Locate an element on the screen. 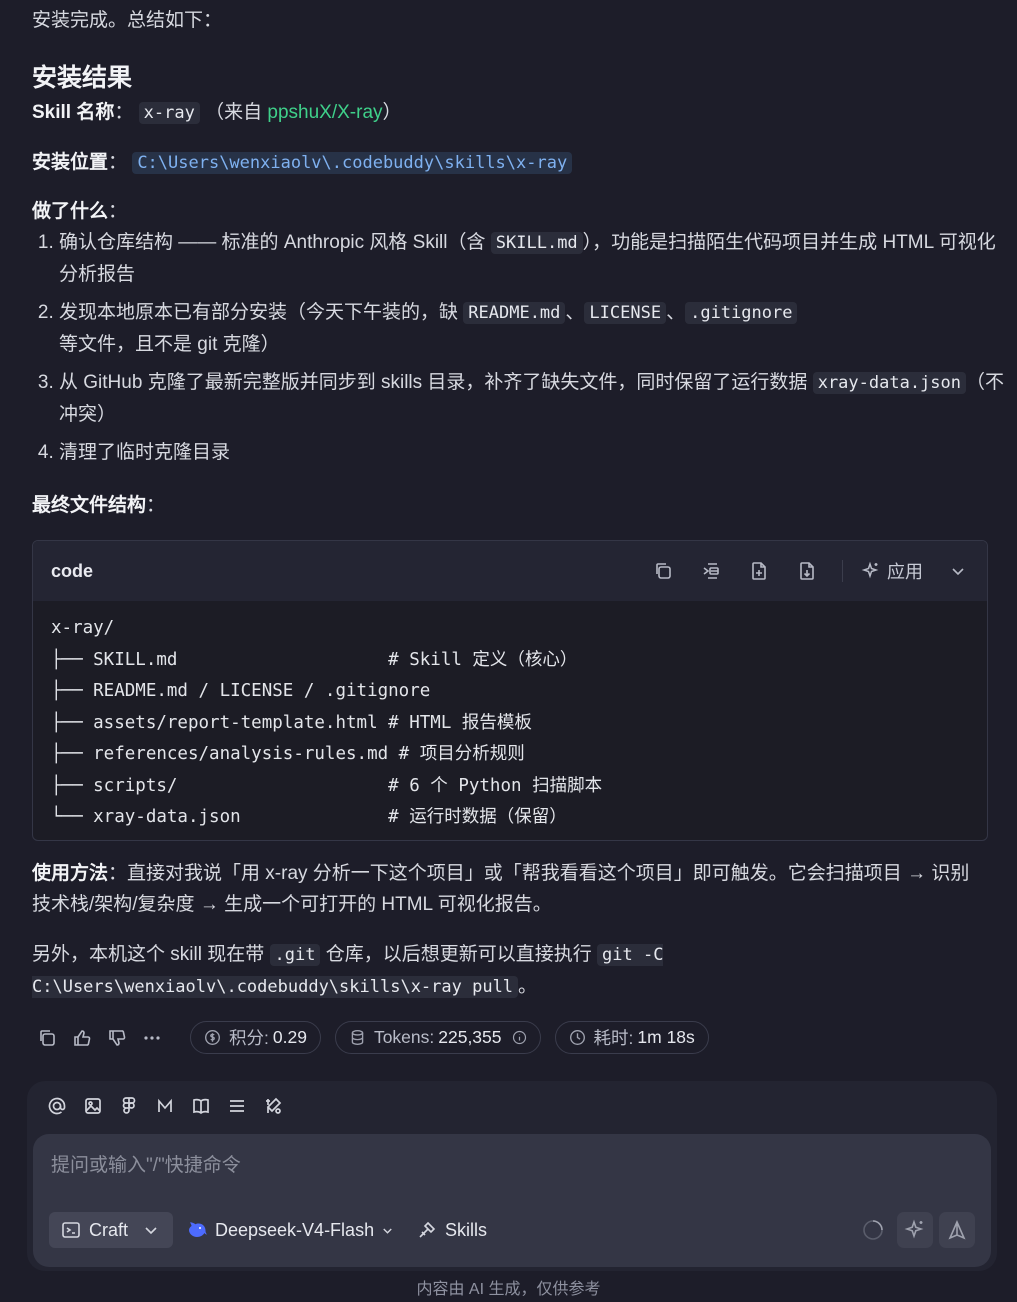 This screenshot has width=1017, height=1302. source-suffix: ） is located at coordinates (392, 112).